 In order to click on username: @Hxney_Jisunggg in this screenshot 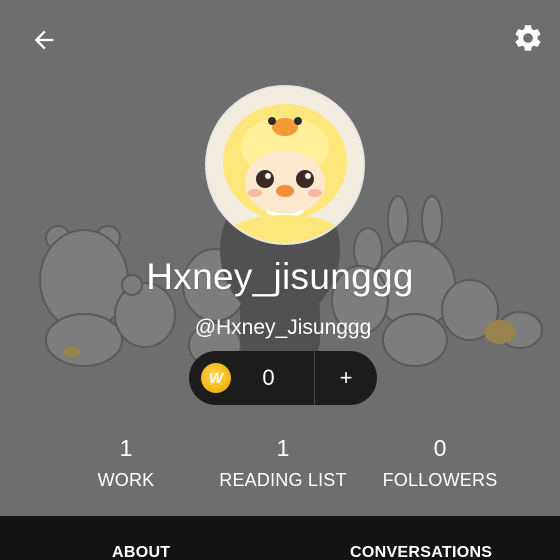, I will do `click(283, 327)`.